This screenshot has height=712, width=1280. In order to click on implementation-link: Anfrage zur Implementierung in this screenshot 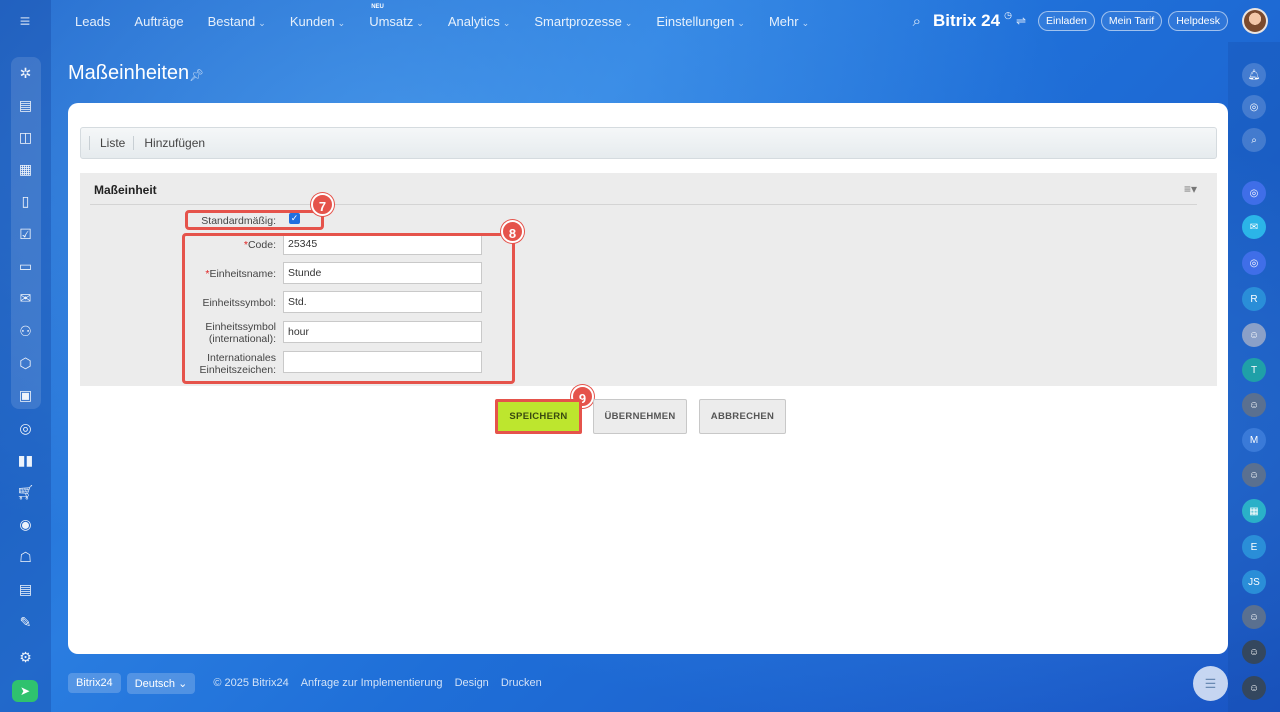, I will do `click(372, 683)`.